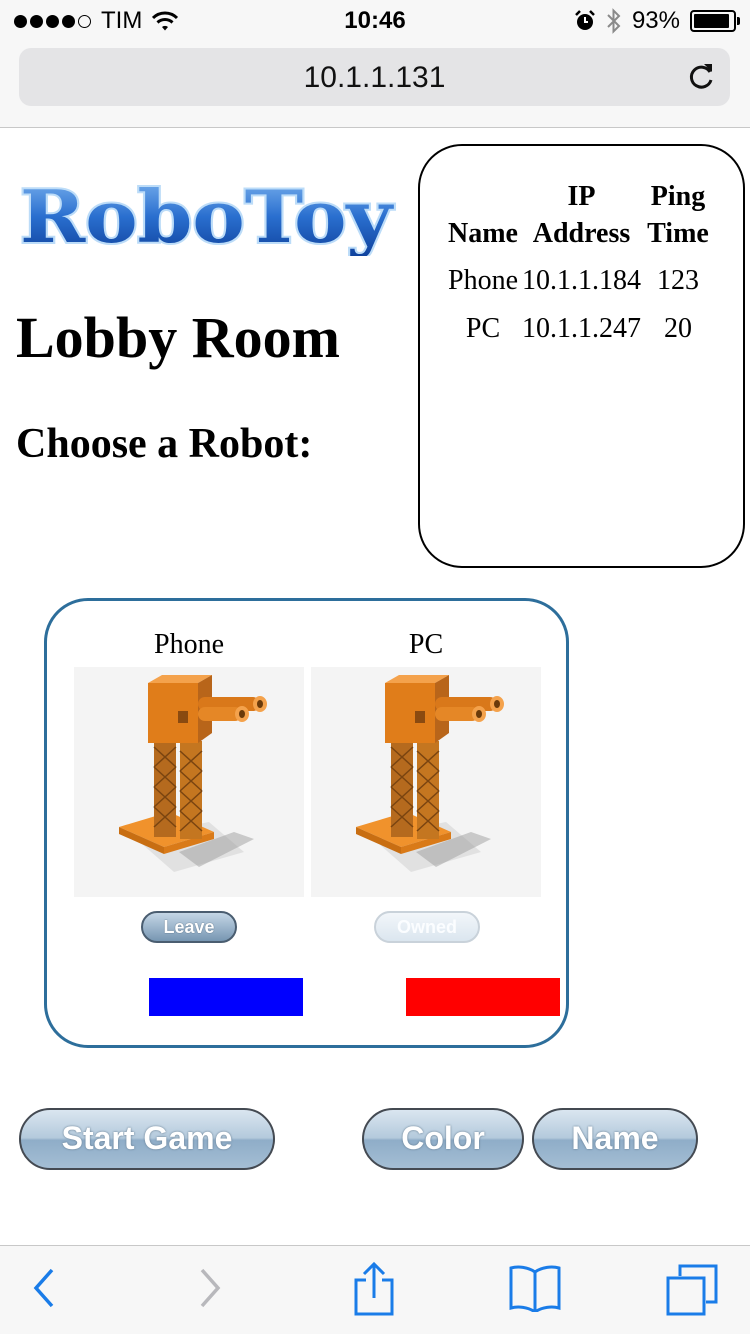 The width and height of the screenshot is (750, 1334). I want to click on bluetooth-icon, so click(614, 21).